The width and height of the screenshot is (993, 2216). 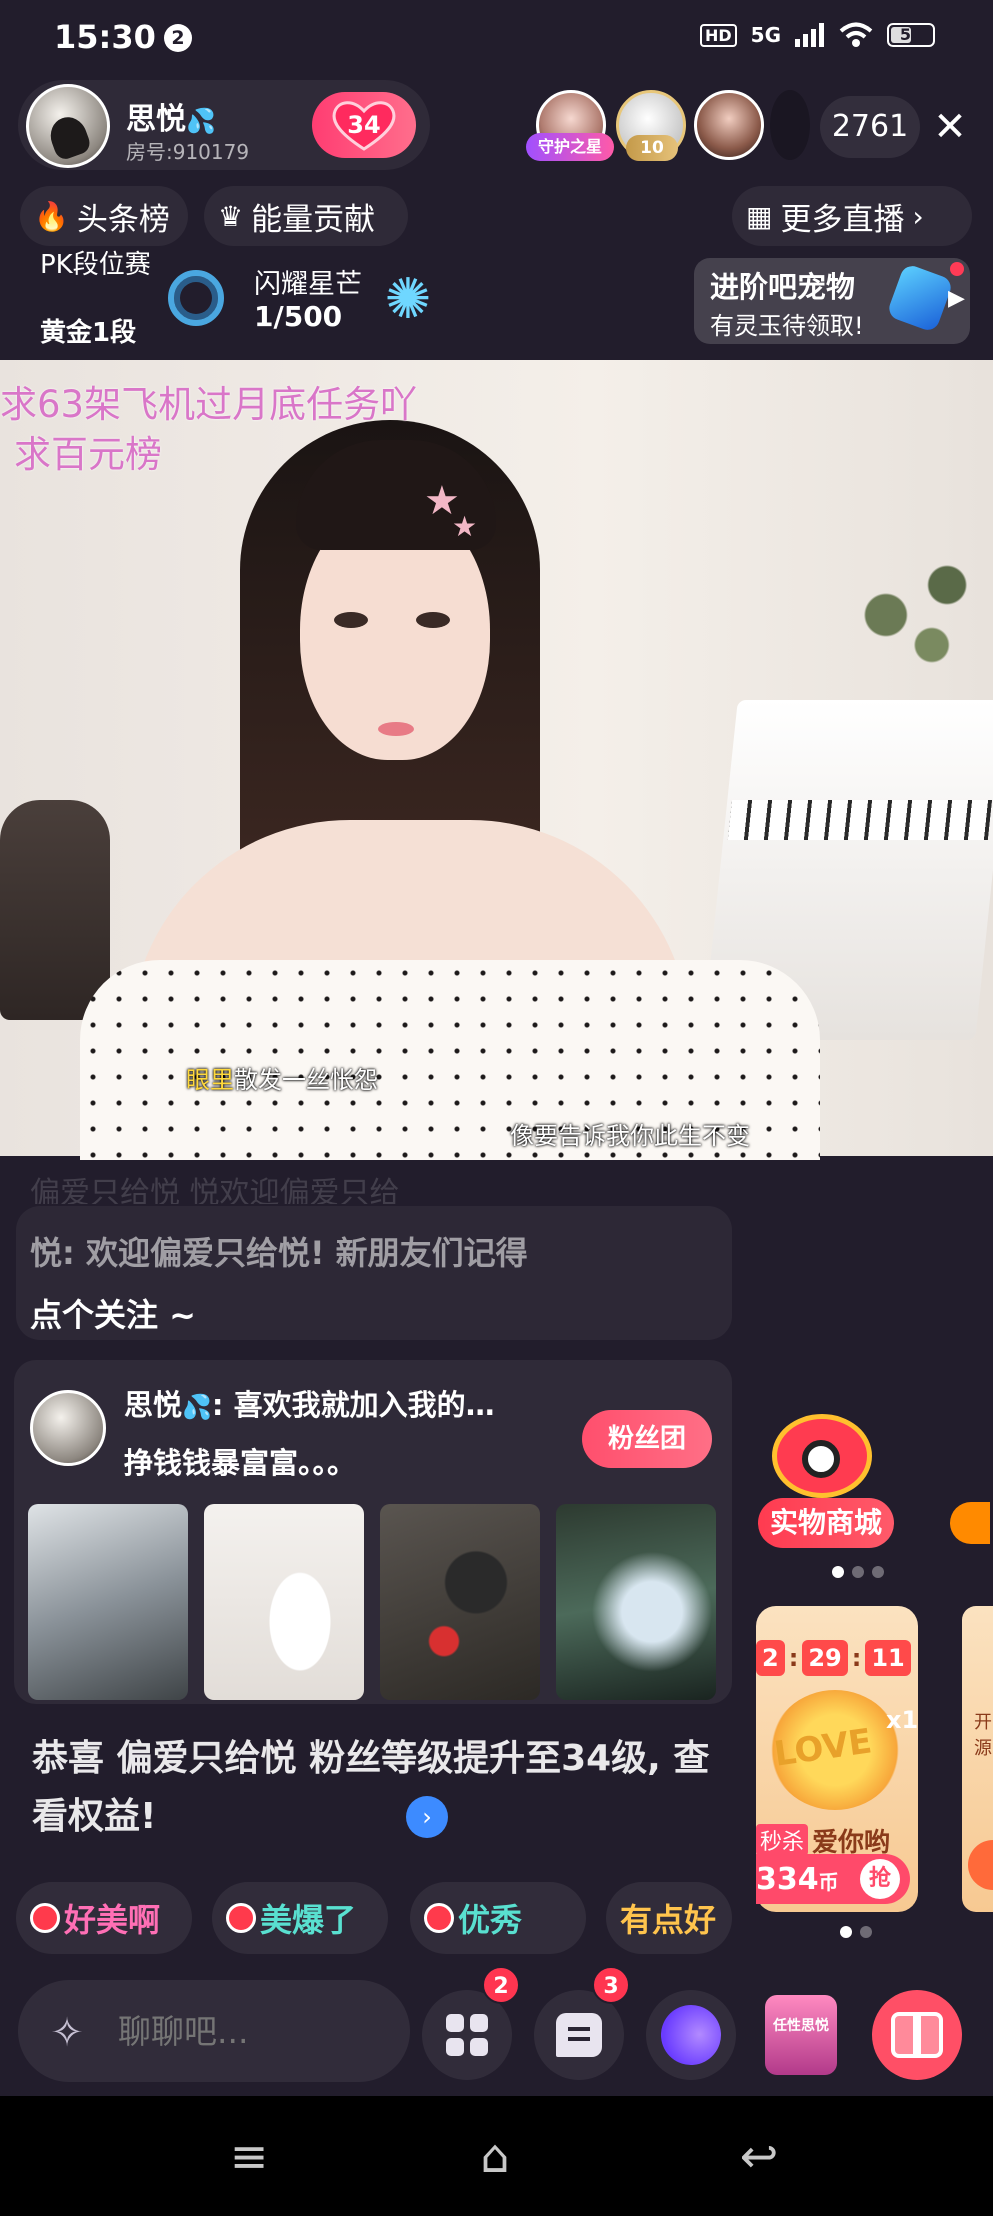 What do you see at coordinates (911, 35) in the screenshot?
I see `battery-icon: 51` at bounding box center [911, 35].